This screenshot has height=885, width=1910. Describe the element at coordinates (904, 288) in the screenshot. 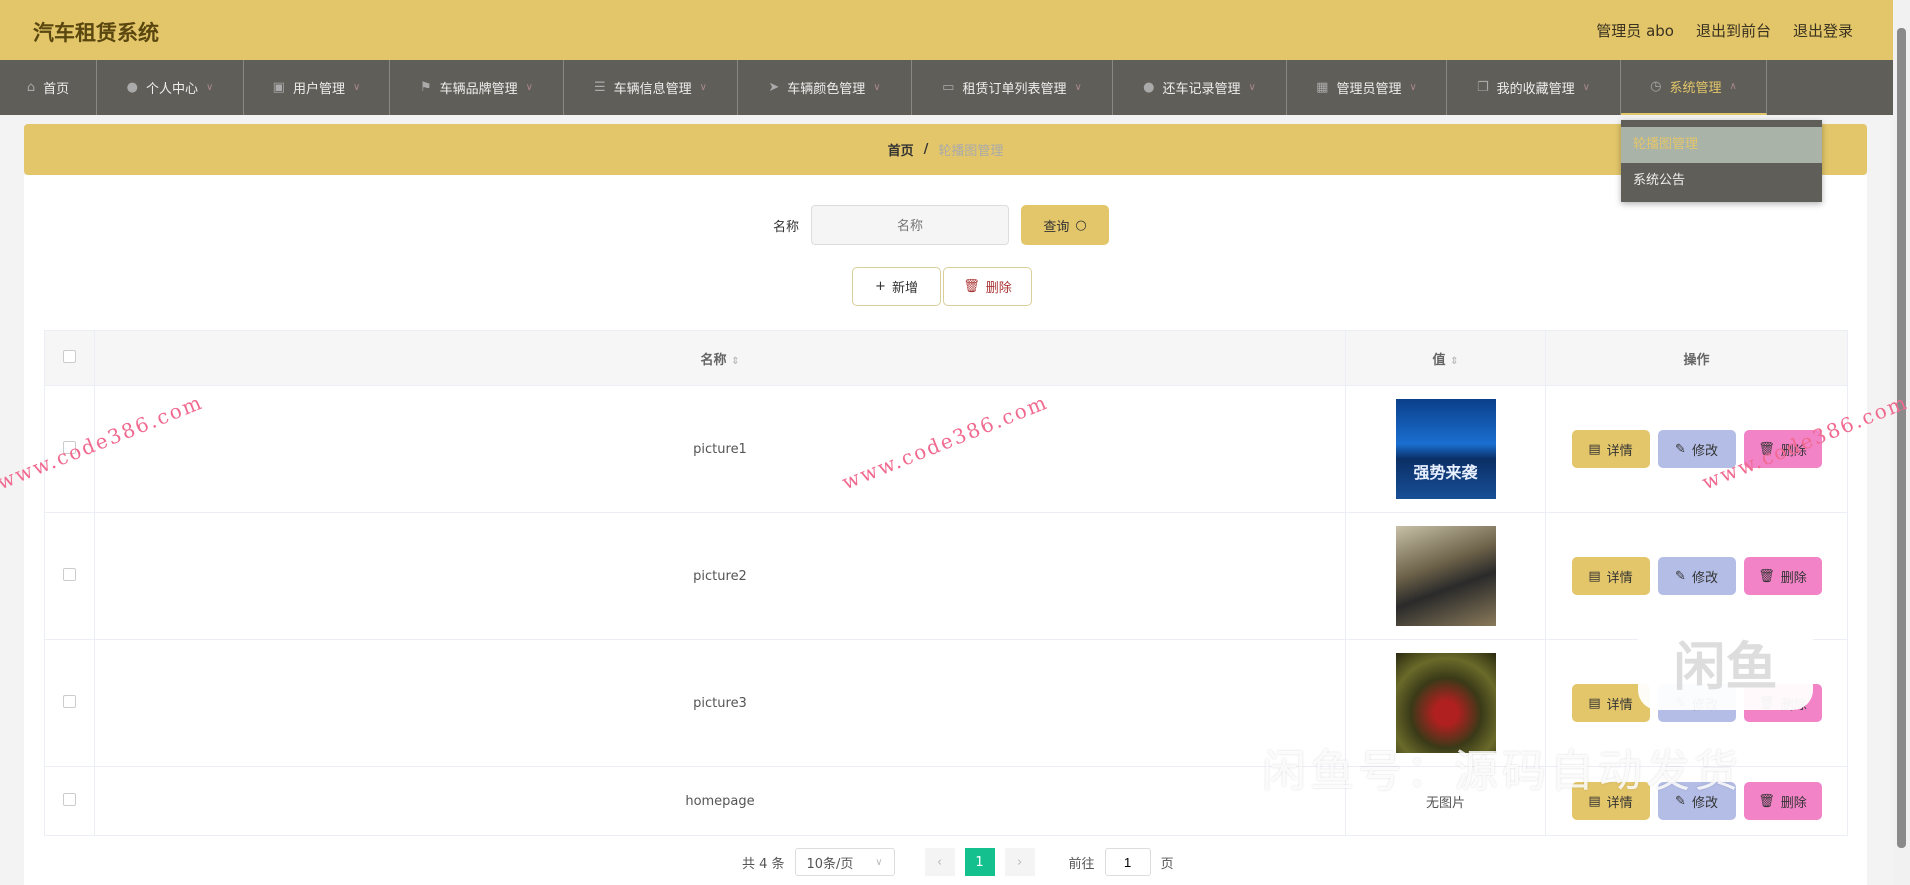

I see `add-label: 新增` at that location.